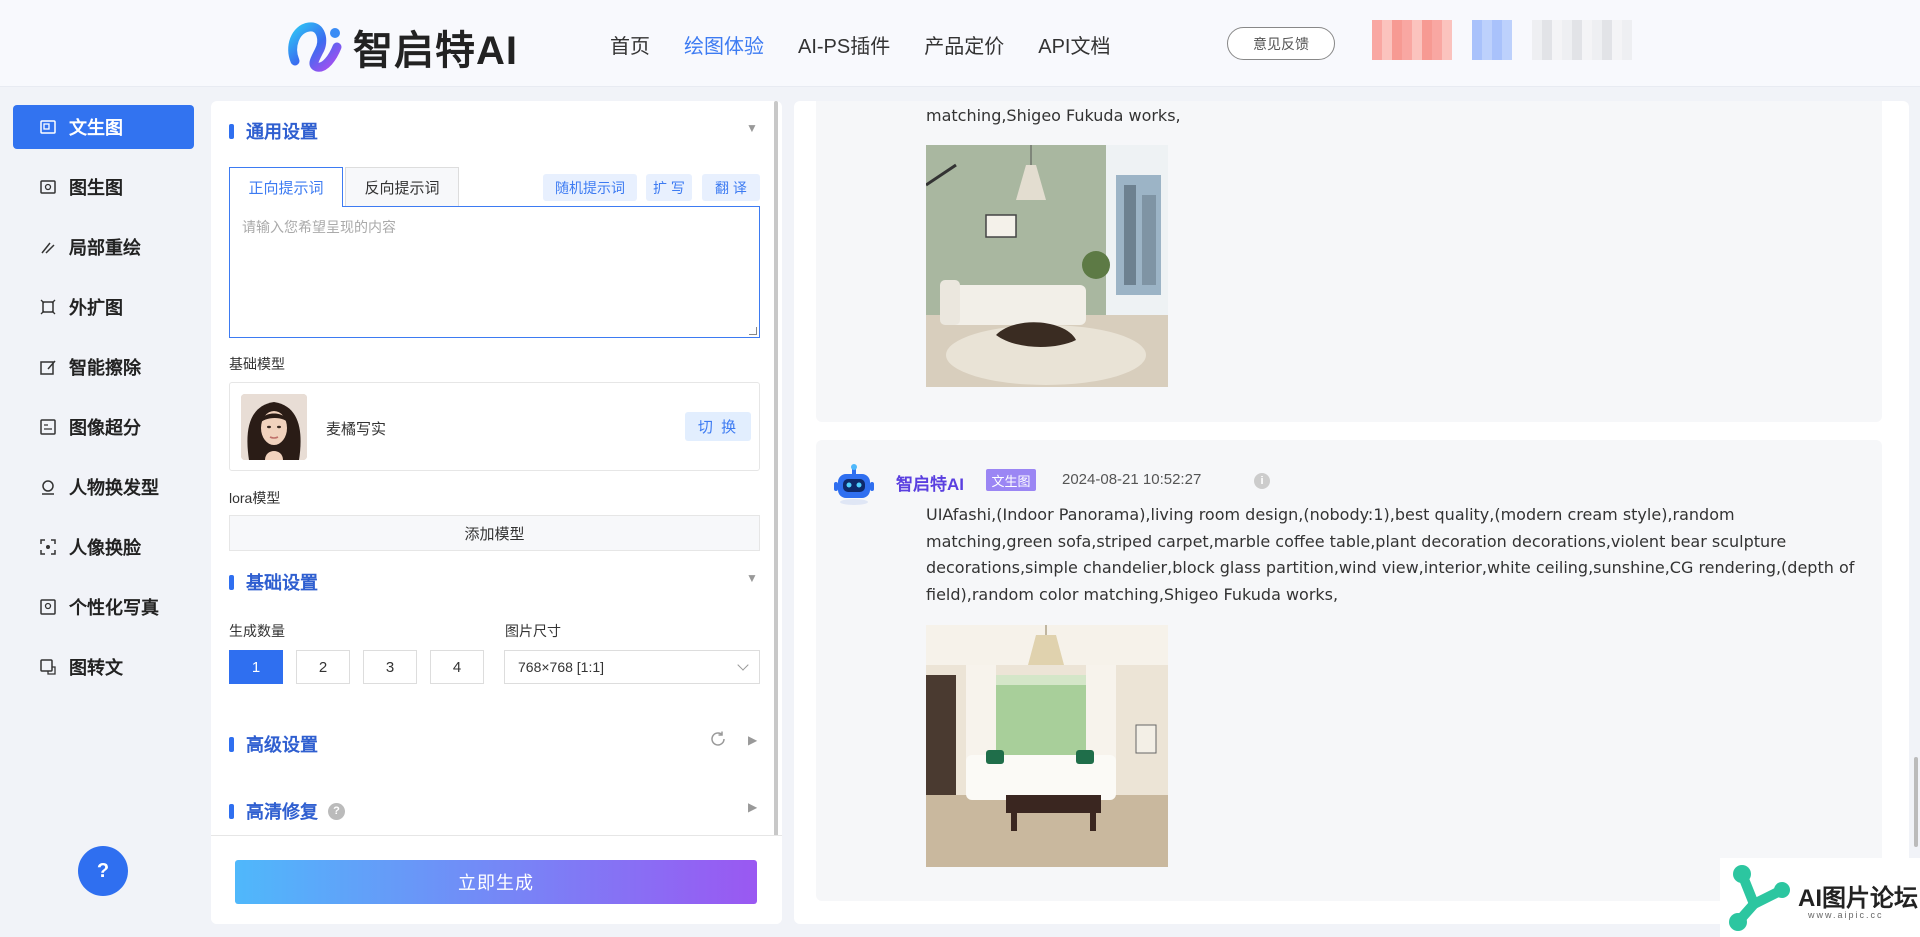  What do you see at coordinates (48, 307) in the screenshot?
I see `expand-icon` at bounding box center [48, 307].